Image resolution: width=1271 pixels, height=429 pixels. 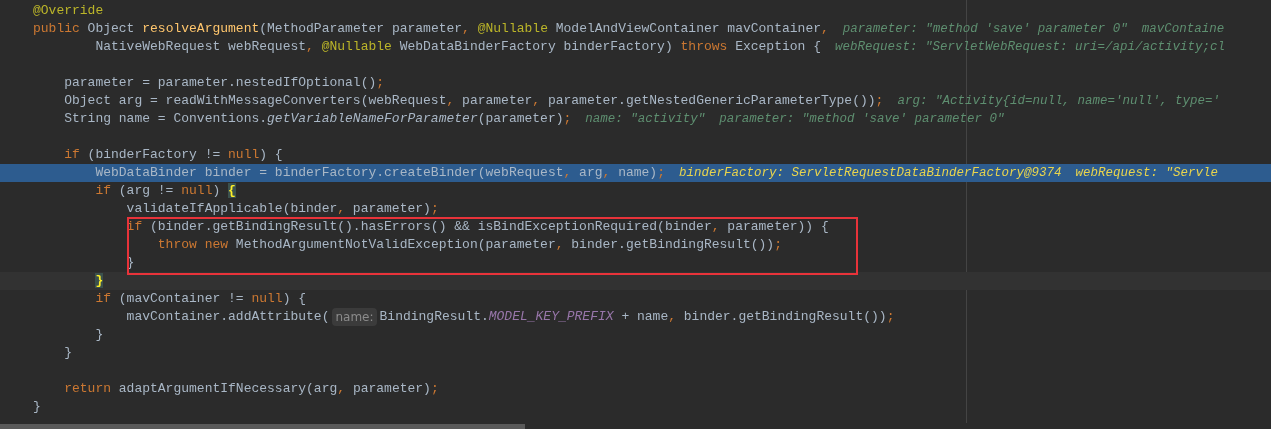 I want to click on code-text: public Object resolveArgument(MethodParameter parameter, @Nullable ModelAndViewContainer mavContainer,, so click(x=431, y=29).